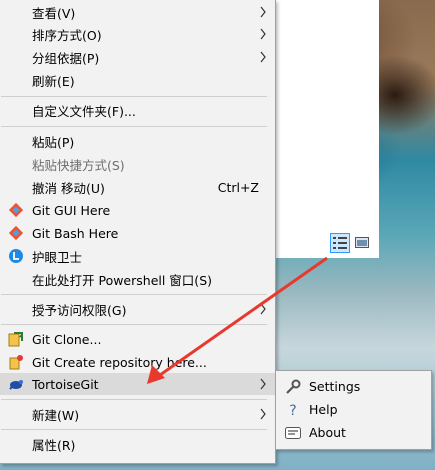 The height and width of the screenshot is (470, 435). What do you see at coordinates (53, 81) in the screenshot?
I see `menu-item-label: 刷新(E)` at bounding box center [53, 81].